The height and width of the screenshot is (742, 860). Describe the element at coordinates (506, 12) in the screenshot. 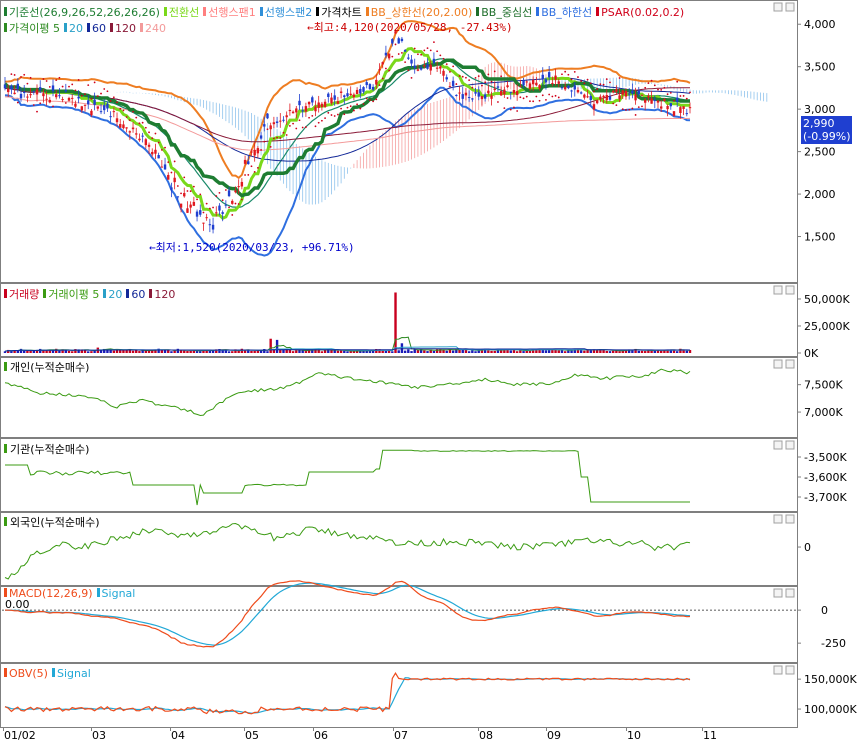

I see `legend-item: BB_중심선` at that location.